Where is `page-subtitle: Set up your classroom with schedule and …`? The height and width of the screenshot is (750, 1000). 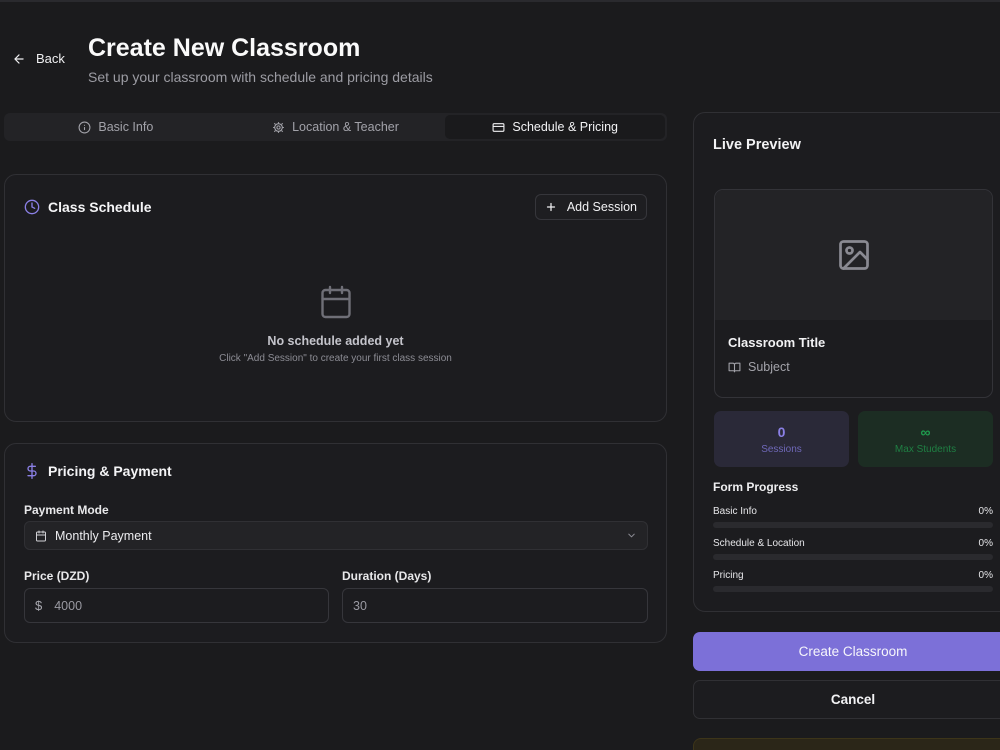
page-subtitle: Set up your classroom with schedule and … is located at coordinates (260, 77).